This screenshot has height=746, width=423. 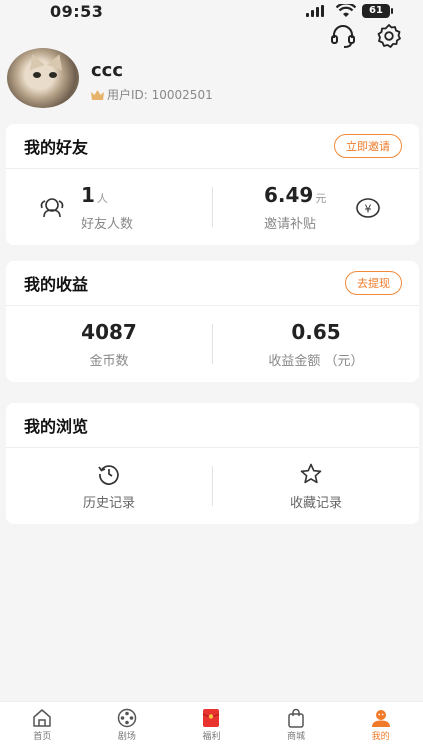 I want to click on earnings-amount-value: 0.65, so click(x=316, y=332).